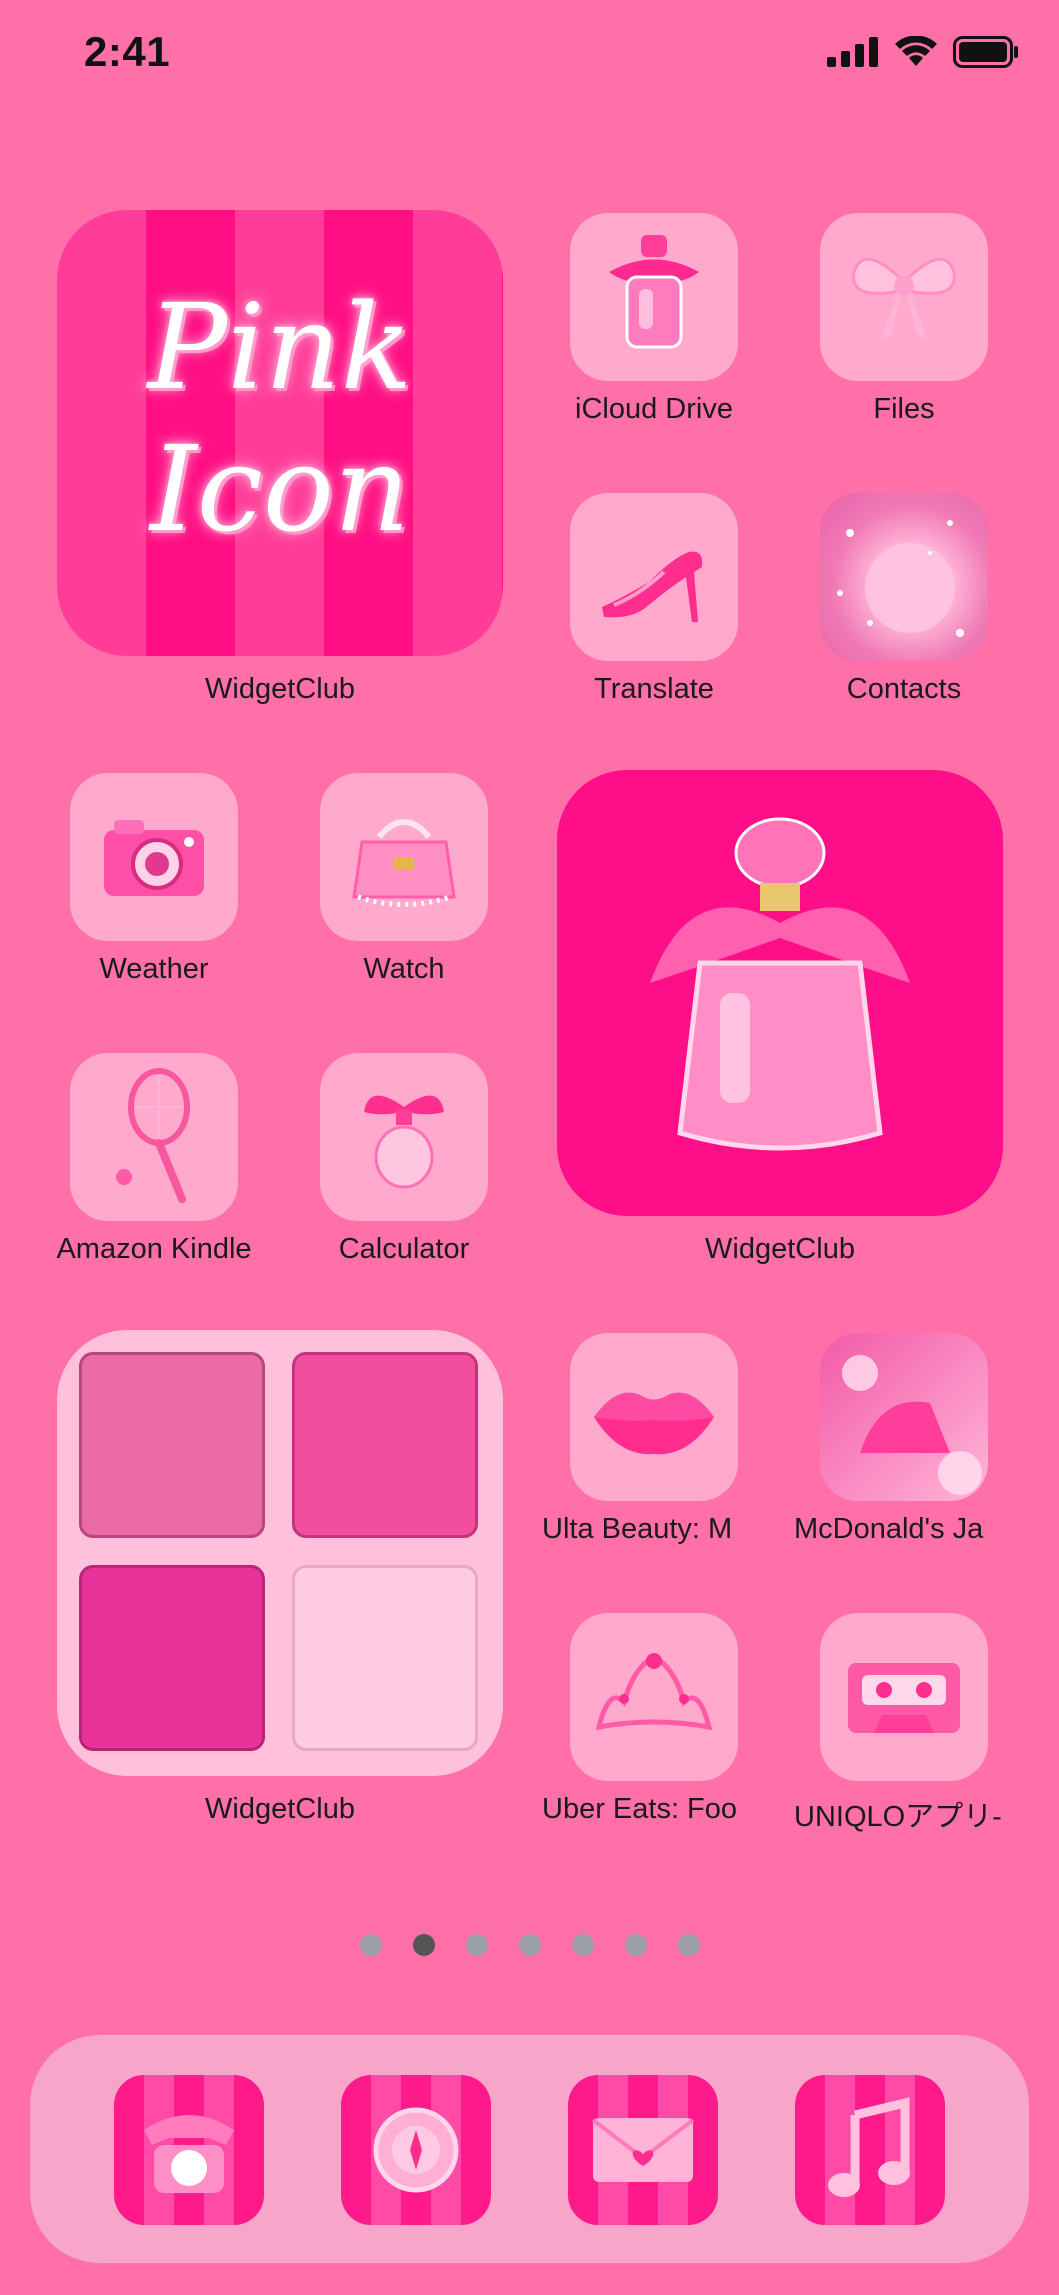 The height and width of the screenshot is (2295, 1059). I want to click on dock, so click(529, 2149).